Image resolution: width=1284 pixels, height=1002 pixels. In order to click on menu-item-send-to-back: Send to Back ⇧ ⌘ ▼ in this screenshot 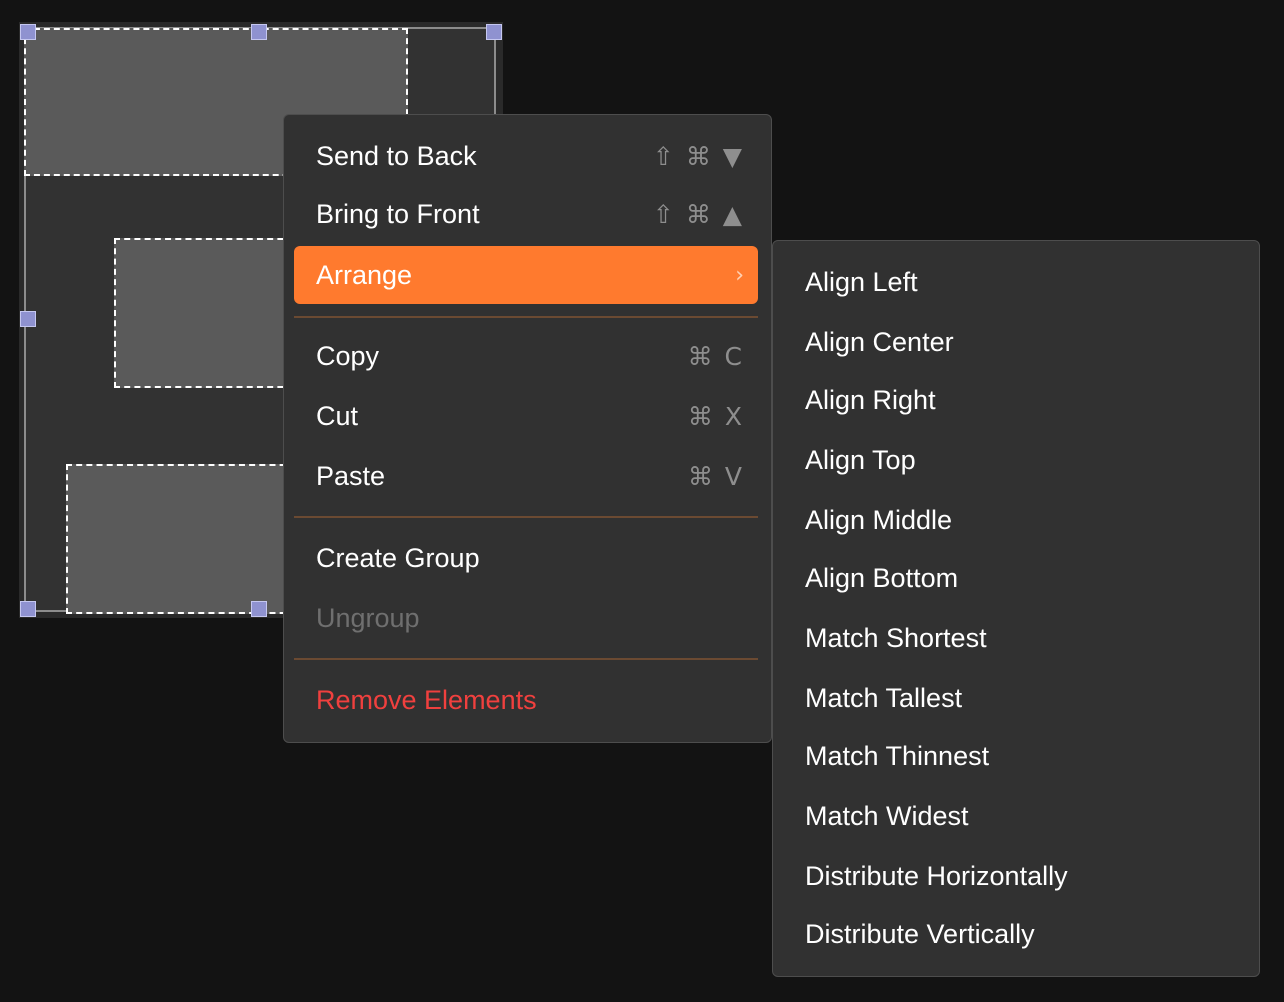, I will do `click(526, 156)`.